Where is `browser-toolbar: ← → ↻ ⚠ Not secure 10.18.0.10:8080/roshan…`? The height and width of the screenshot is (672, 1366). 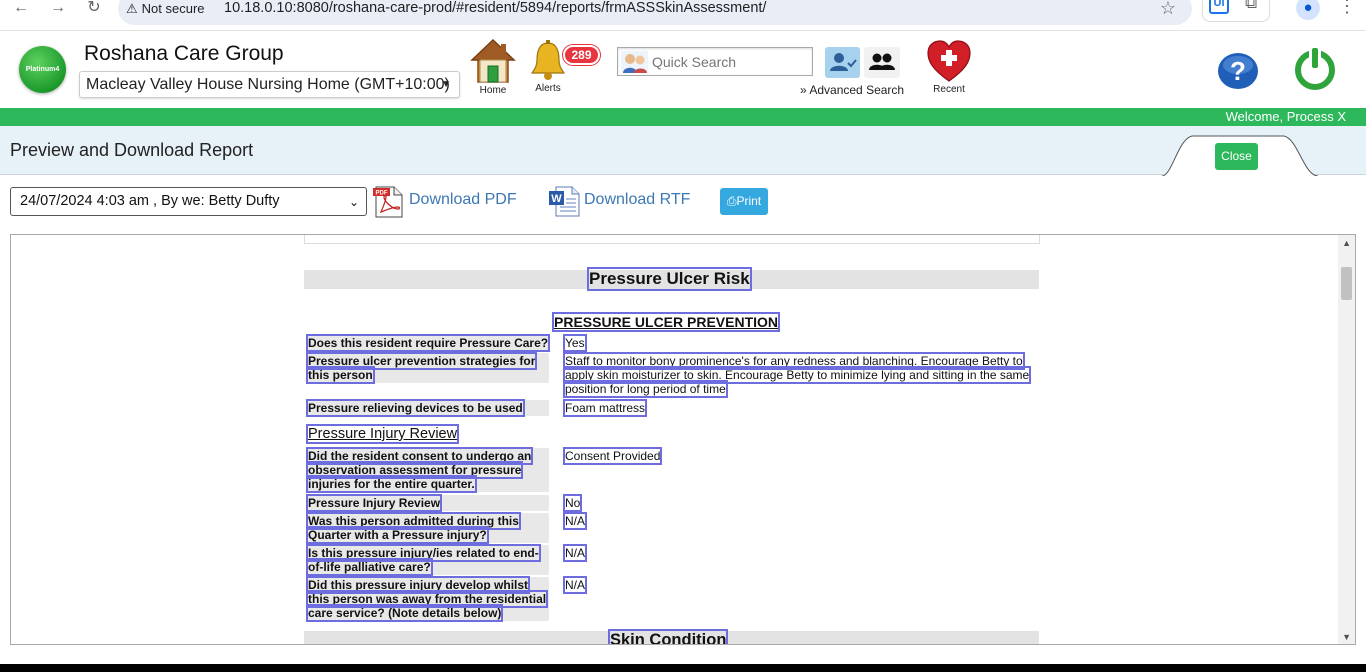
browser-toolbar: ← → ↻ ⚠ Not secure 10.18.0.10:8080/roshan… is located at coordinates (683, 15).